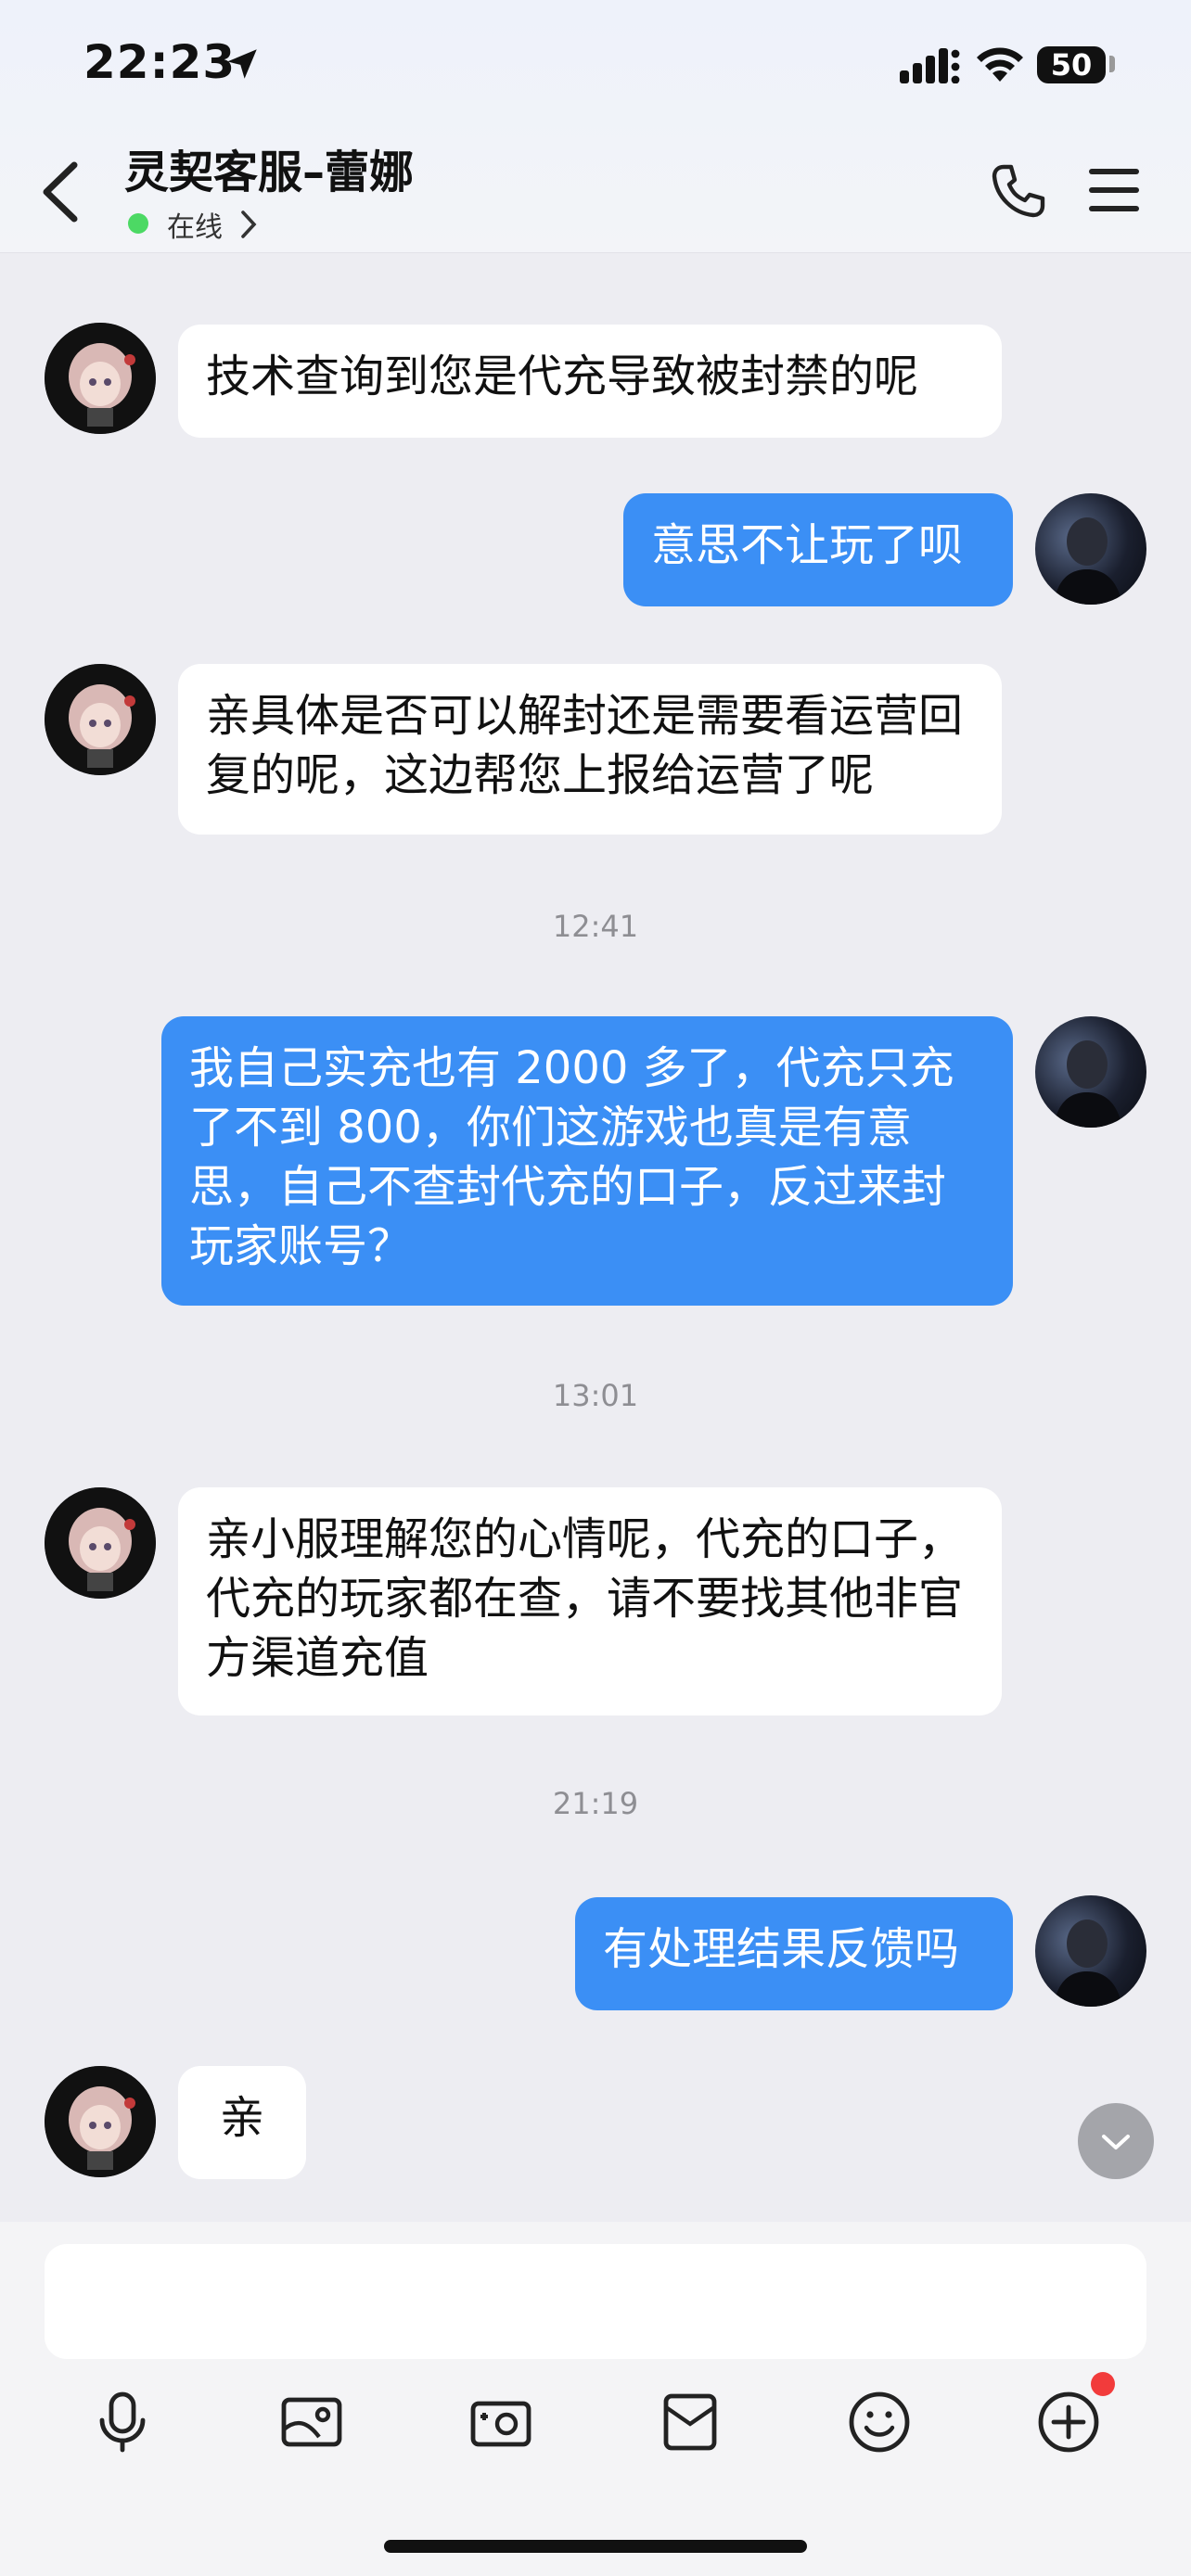 This screenshot has height=2576, width=1191. What do you see at coordinates (269, 167) in the screenshot?
I see `chat-title: 灵契客服–蕾娜` at bounding box center [269, 167].